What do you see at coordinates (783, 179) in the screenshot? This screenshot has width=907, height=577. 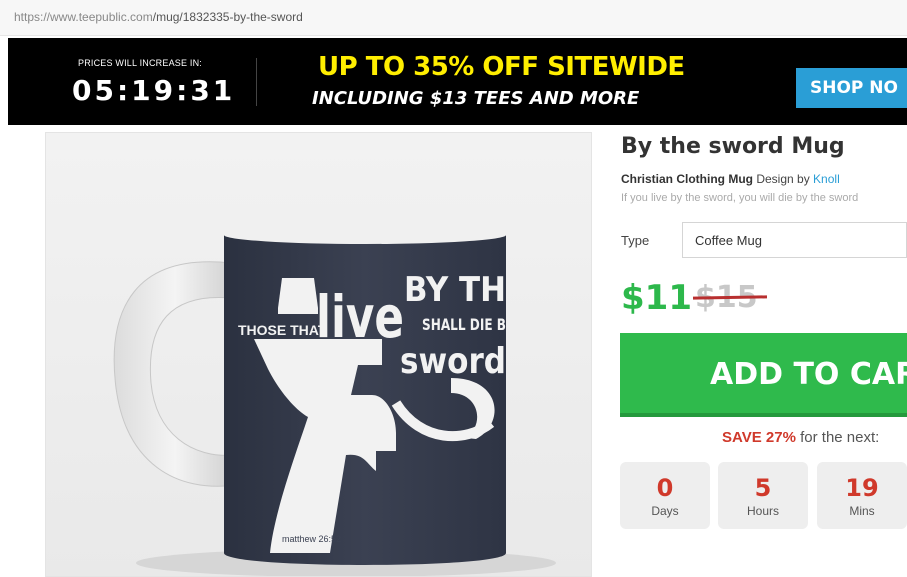 I see `design-by-label: Design by` at bounding box center [783, 179].